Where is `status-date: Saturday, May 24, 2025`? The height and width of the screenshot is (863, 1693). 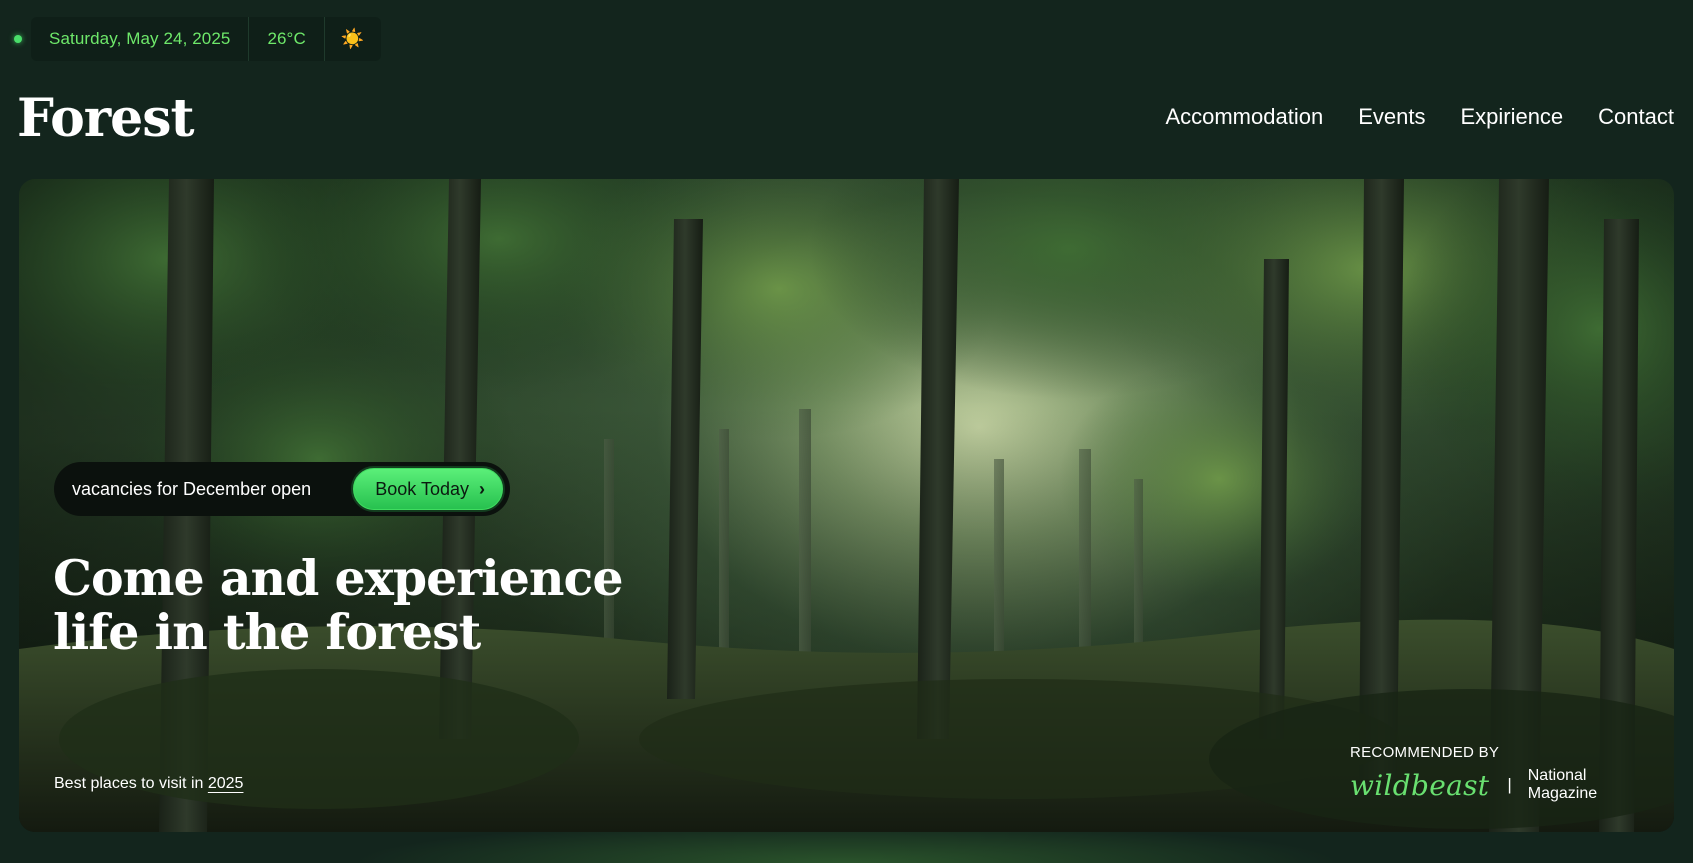 status-date: Saturday, May 24, 2025 is located at coordinates (140, 38).